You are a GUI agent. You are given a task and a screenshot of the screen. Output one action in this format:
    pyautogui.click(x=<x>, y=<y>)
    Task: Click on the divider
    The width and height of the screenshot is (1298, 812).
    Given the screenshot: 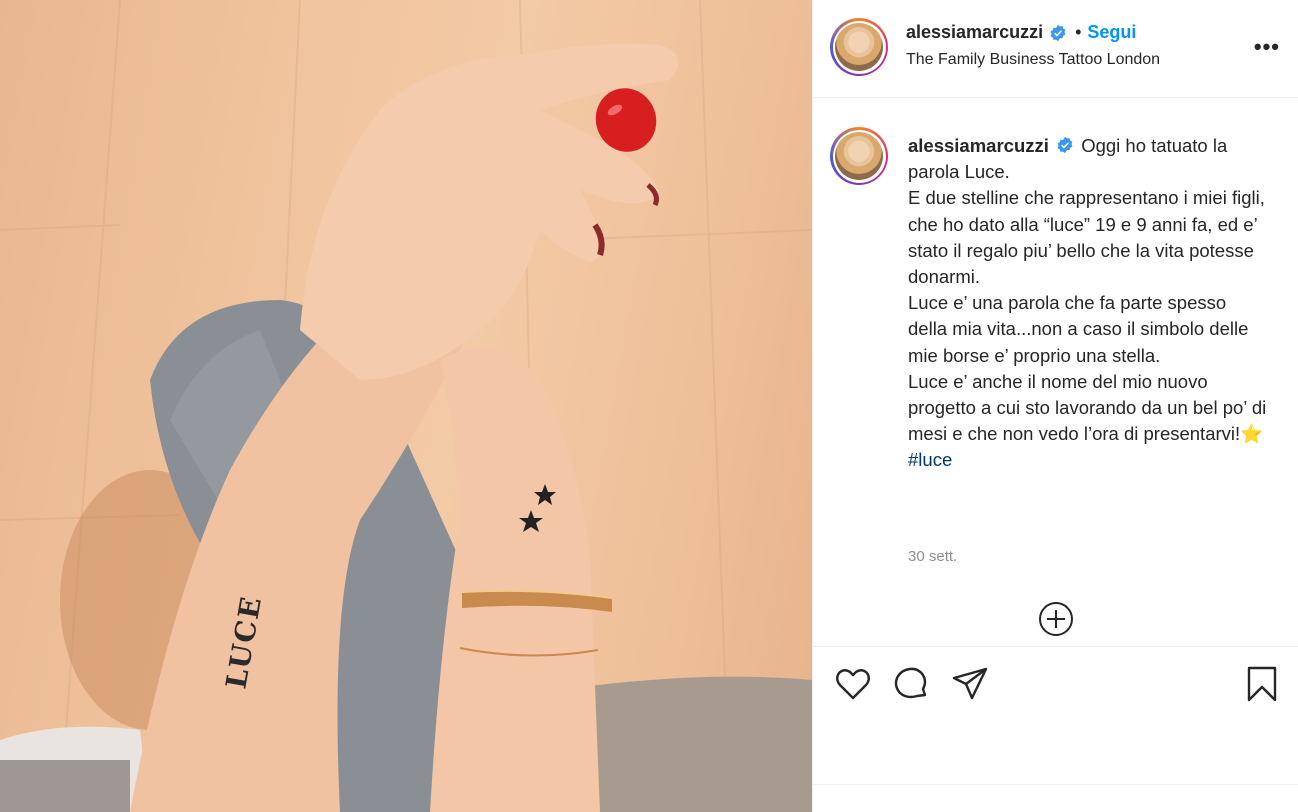 What is the action you would take?
    pyautogui.click(x=1055, y=784)
    